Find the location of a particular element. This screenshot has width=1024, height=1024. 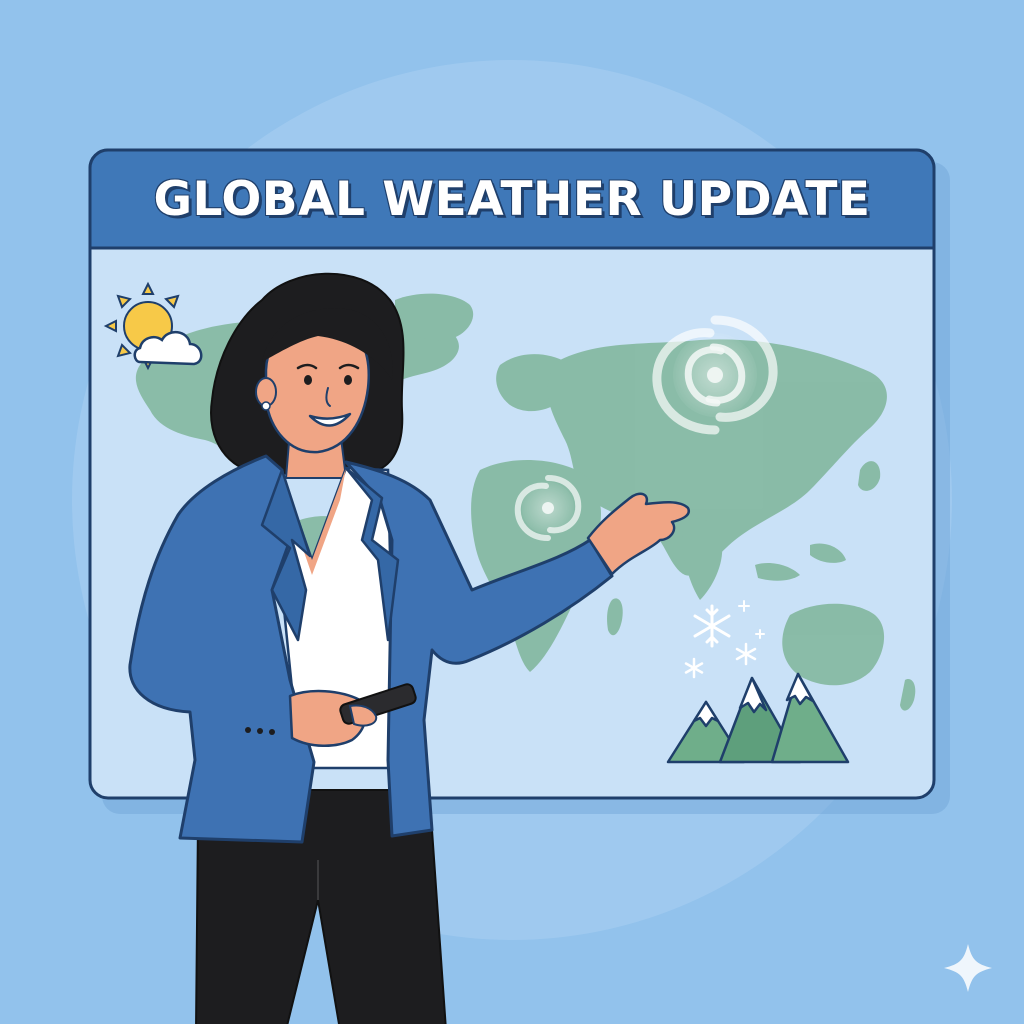

sparkle-icon is located at coordinates (968, 968).